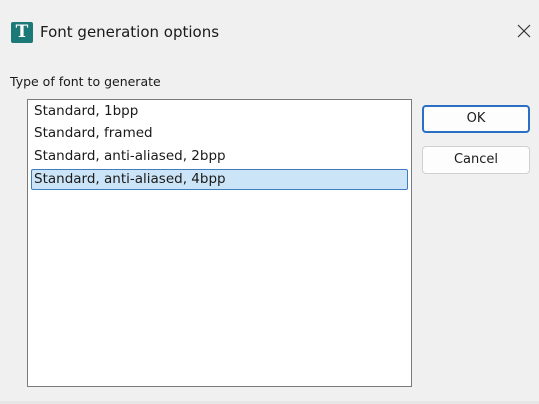  Describe the element at coordinates (130, 32) in the screenshot. I see `dialog-title: Font generation options` at that location.